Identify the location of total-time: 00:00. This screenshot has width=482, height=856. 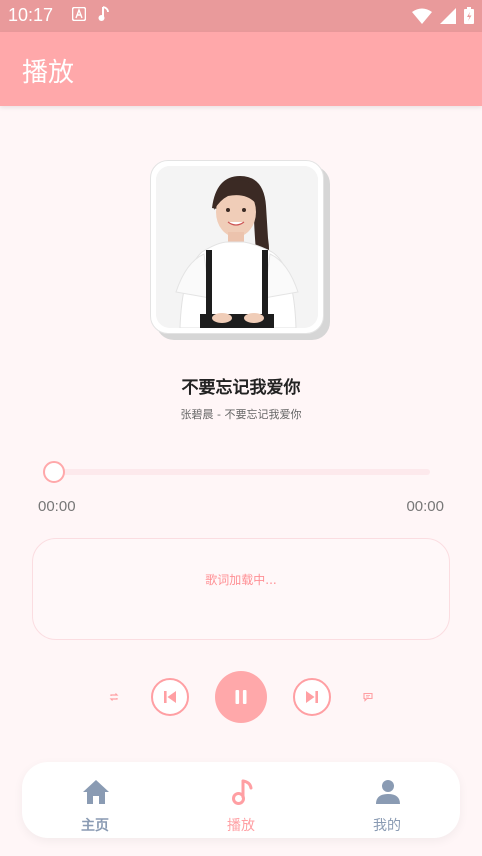
(425, 506).